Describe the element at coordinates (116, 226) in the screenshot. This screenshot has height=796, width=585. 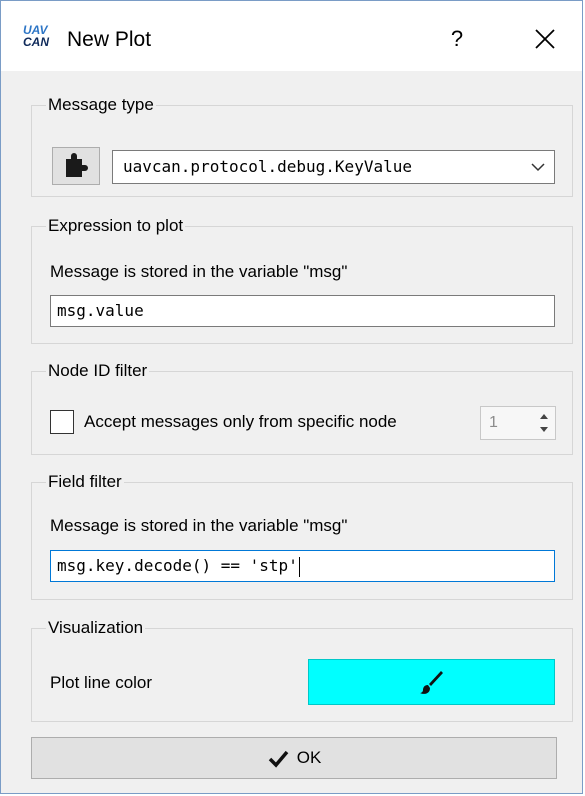
I see `expression-group-title: Expression to plot` at that location.